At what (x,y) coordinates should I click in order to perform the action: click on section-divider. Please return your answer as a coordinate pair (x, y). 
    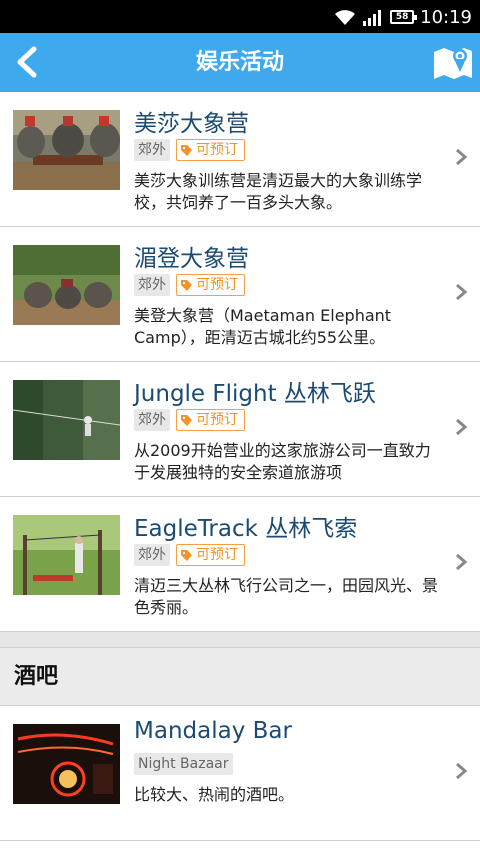
    Looking at the image, I should click on (240, 640).